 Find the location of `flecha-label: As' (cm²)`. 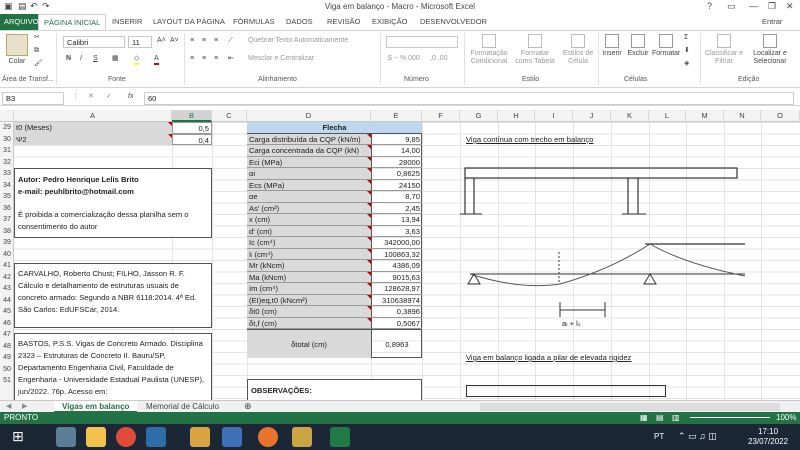

flecha-label: As' (cm²) is located at coordinates (309, 208).